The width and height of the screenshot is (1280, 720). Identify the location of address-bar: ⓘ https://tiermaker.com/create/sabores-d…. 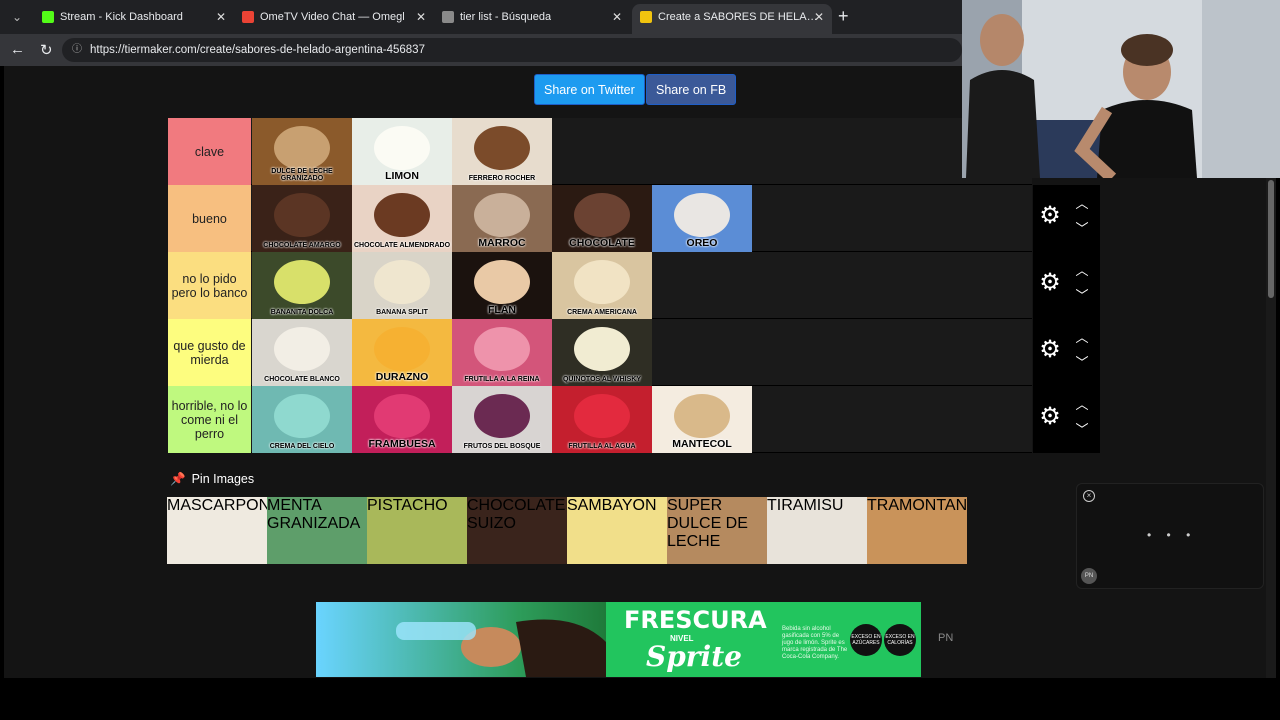
(512, 50).